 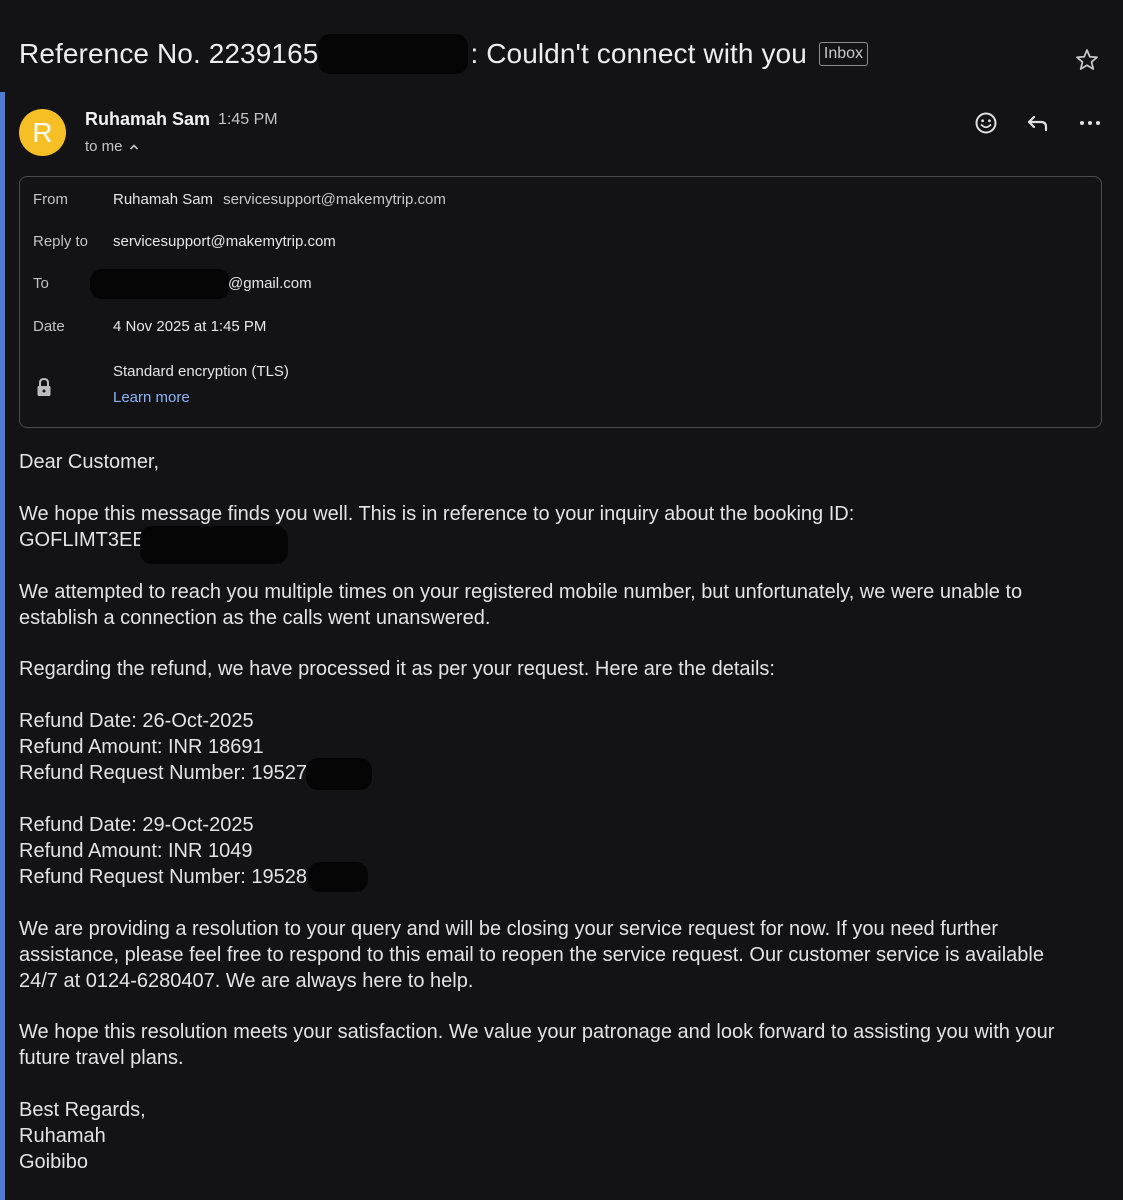 I want to click on paragraph-booking-line2: GOFLIMT3EE, so click(x=82, y=540).